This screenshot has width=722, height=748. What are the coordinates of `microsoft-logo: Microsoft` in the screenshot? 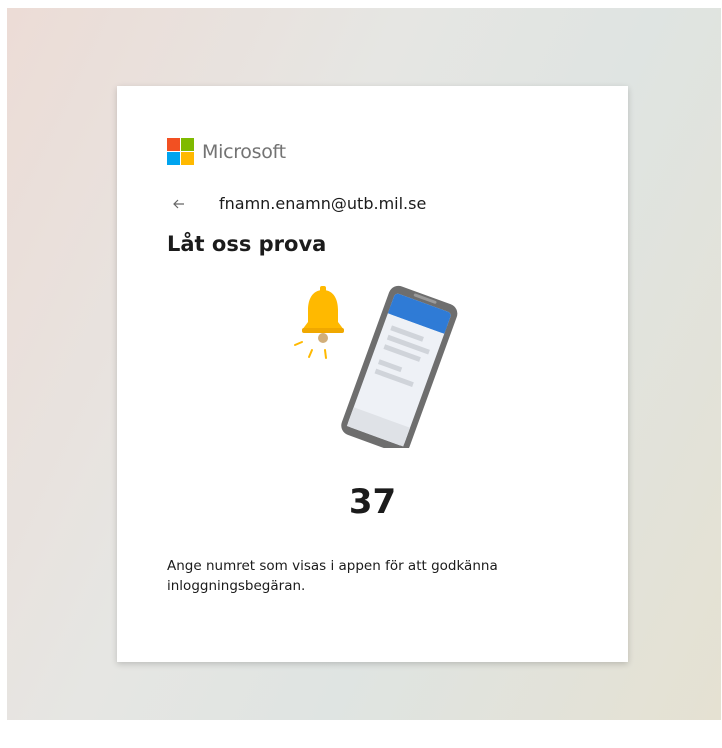 It's located at (226, 151).